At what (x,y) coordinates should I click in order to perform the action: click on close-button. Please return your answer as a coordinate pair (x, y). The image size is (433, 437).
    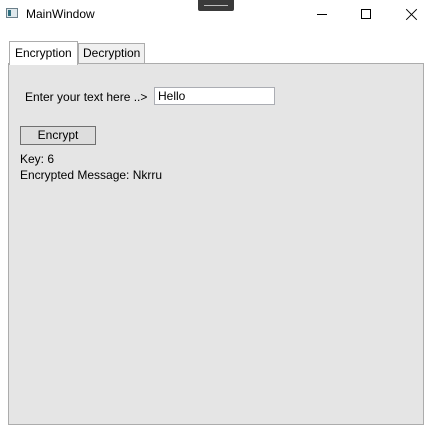
    Looking at the image, I should click on (411, 15).